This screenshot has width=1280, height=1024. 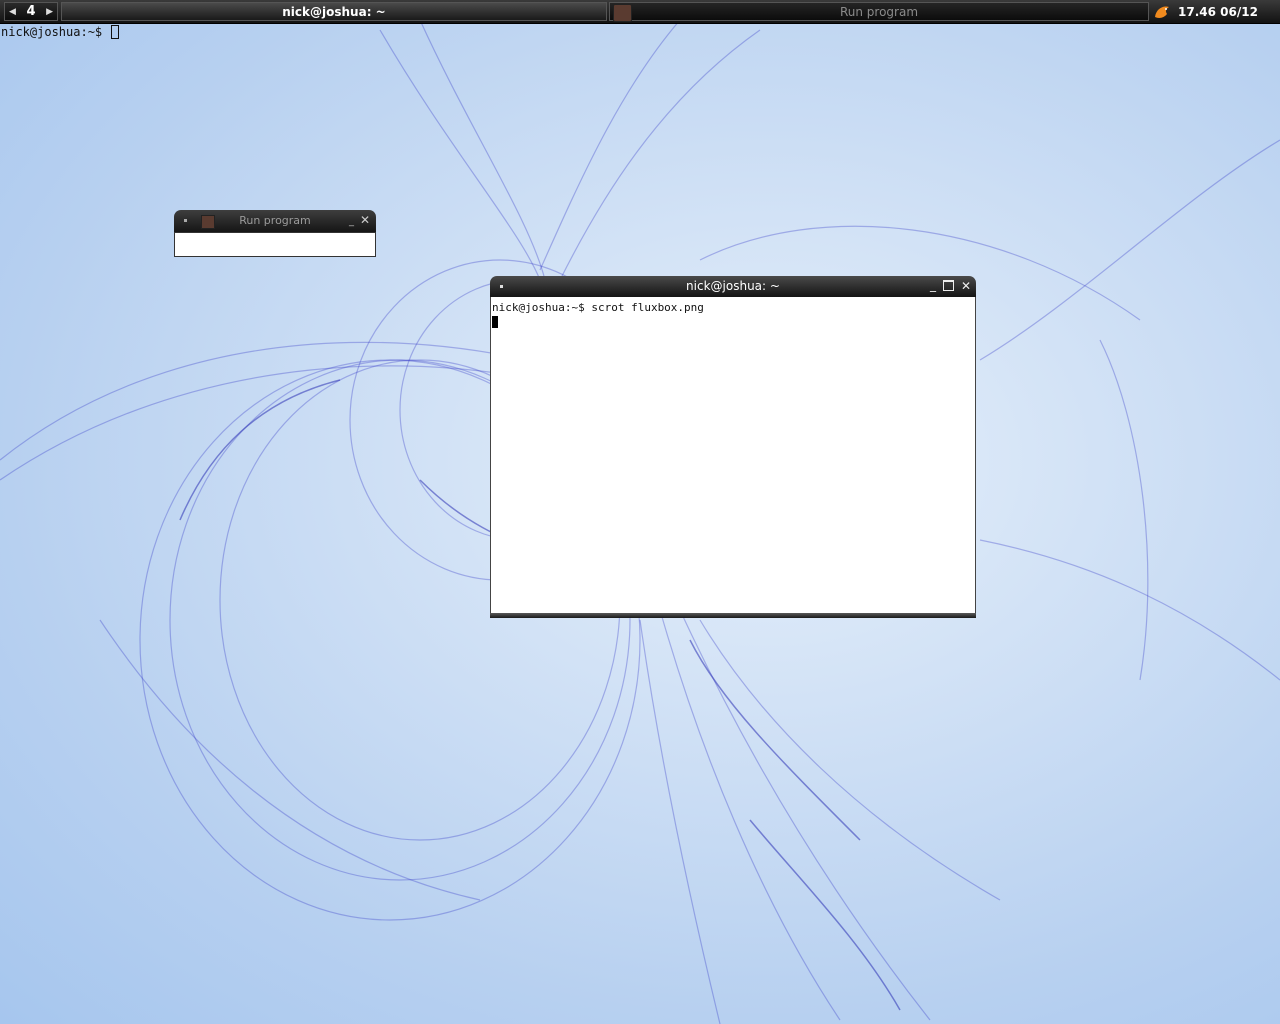 I want to click on terminal-cursor, so click(x=495, y=322).